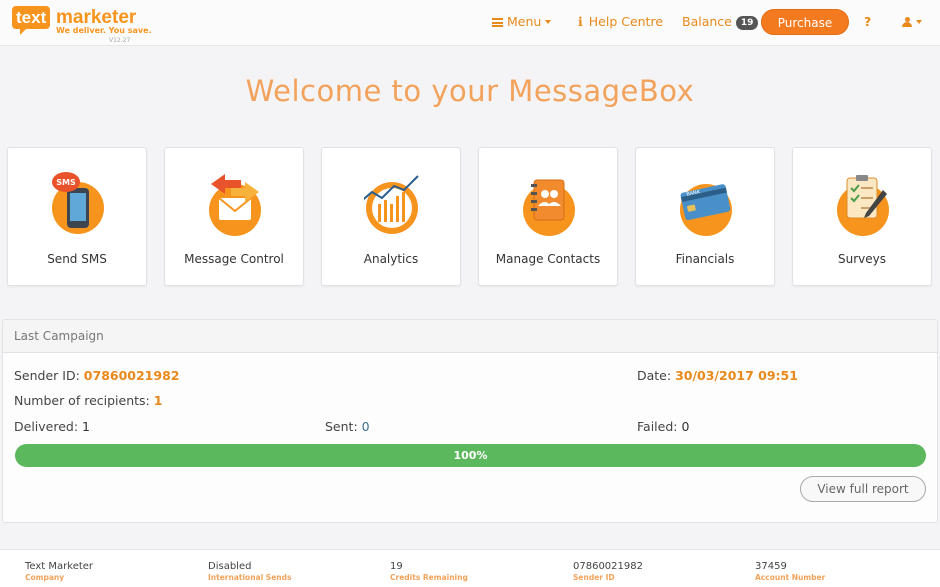  I want to click on tile-analytics: Analytics, so click(391, 216).